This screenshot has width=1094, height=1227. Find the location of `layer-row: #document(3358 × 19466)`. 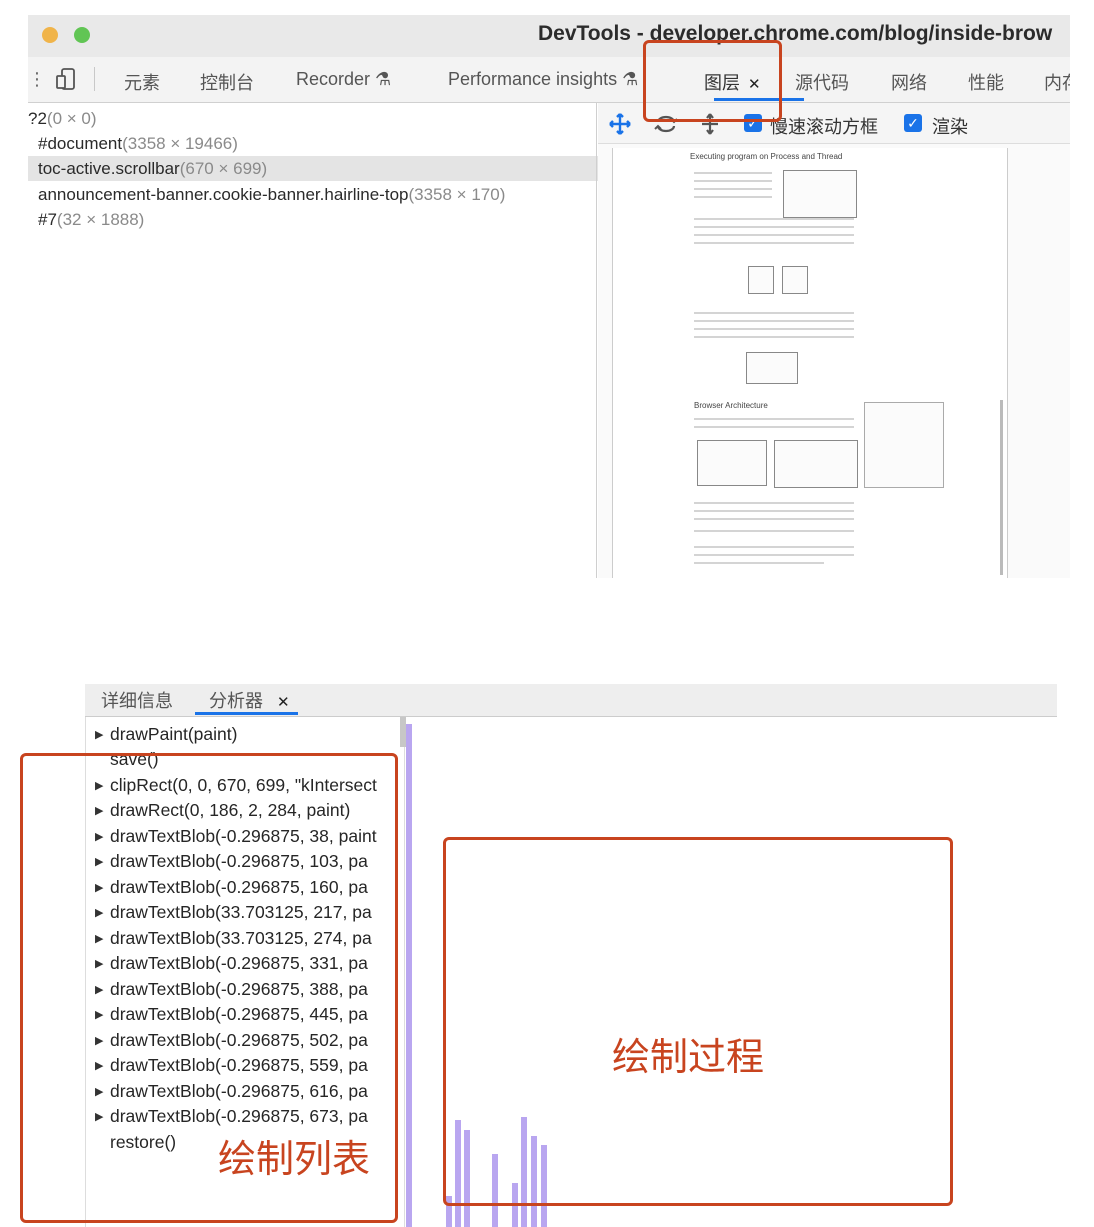

layer-row: #document(3358 × 19466) is located at coordinates (317, 143).